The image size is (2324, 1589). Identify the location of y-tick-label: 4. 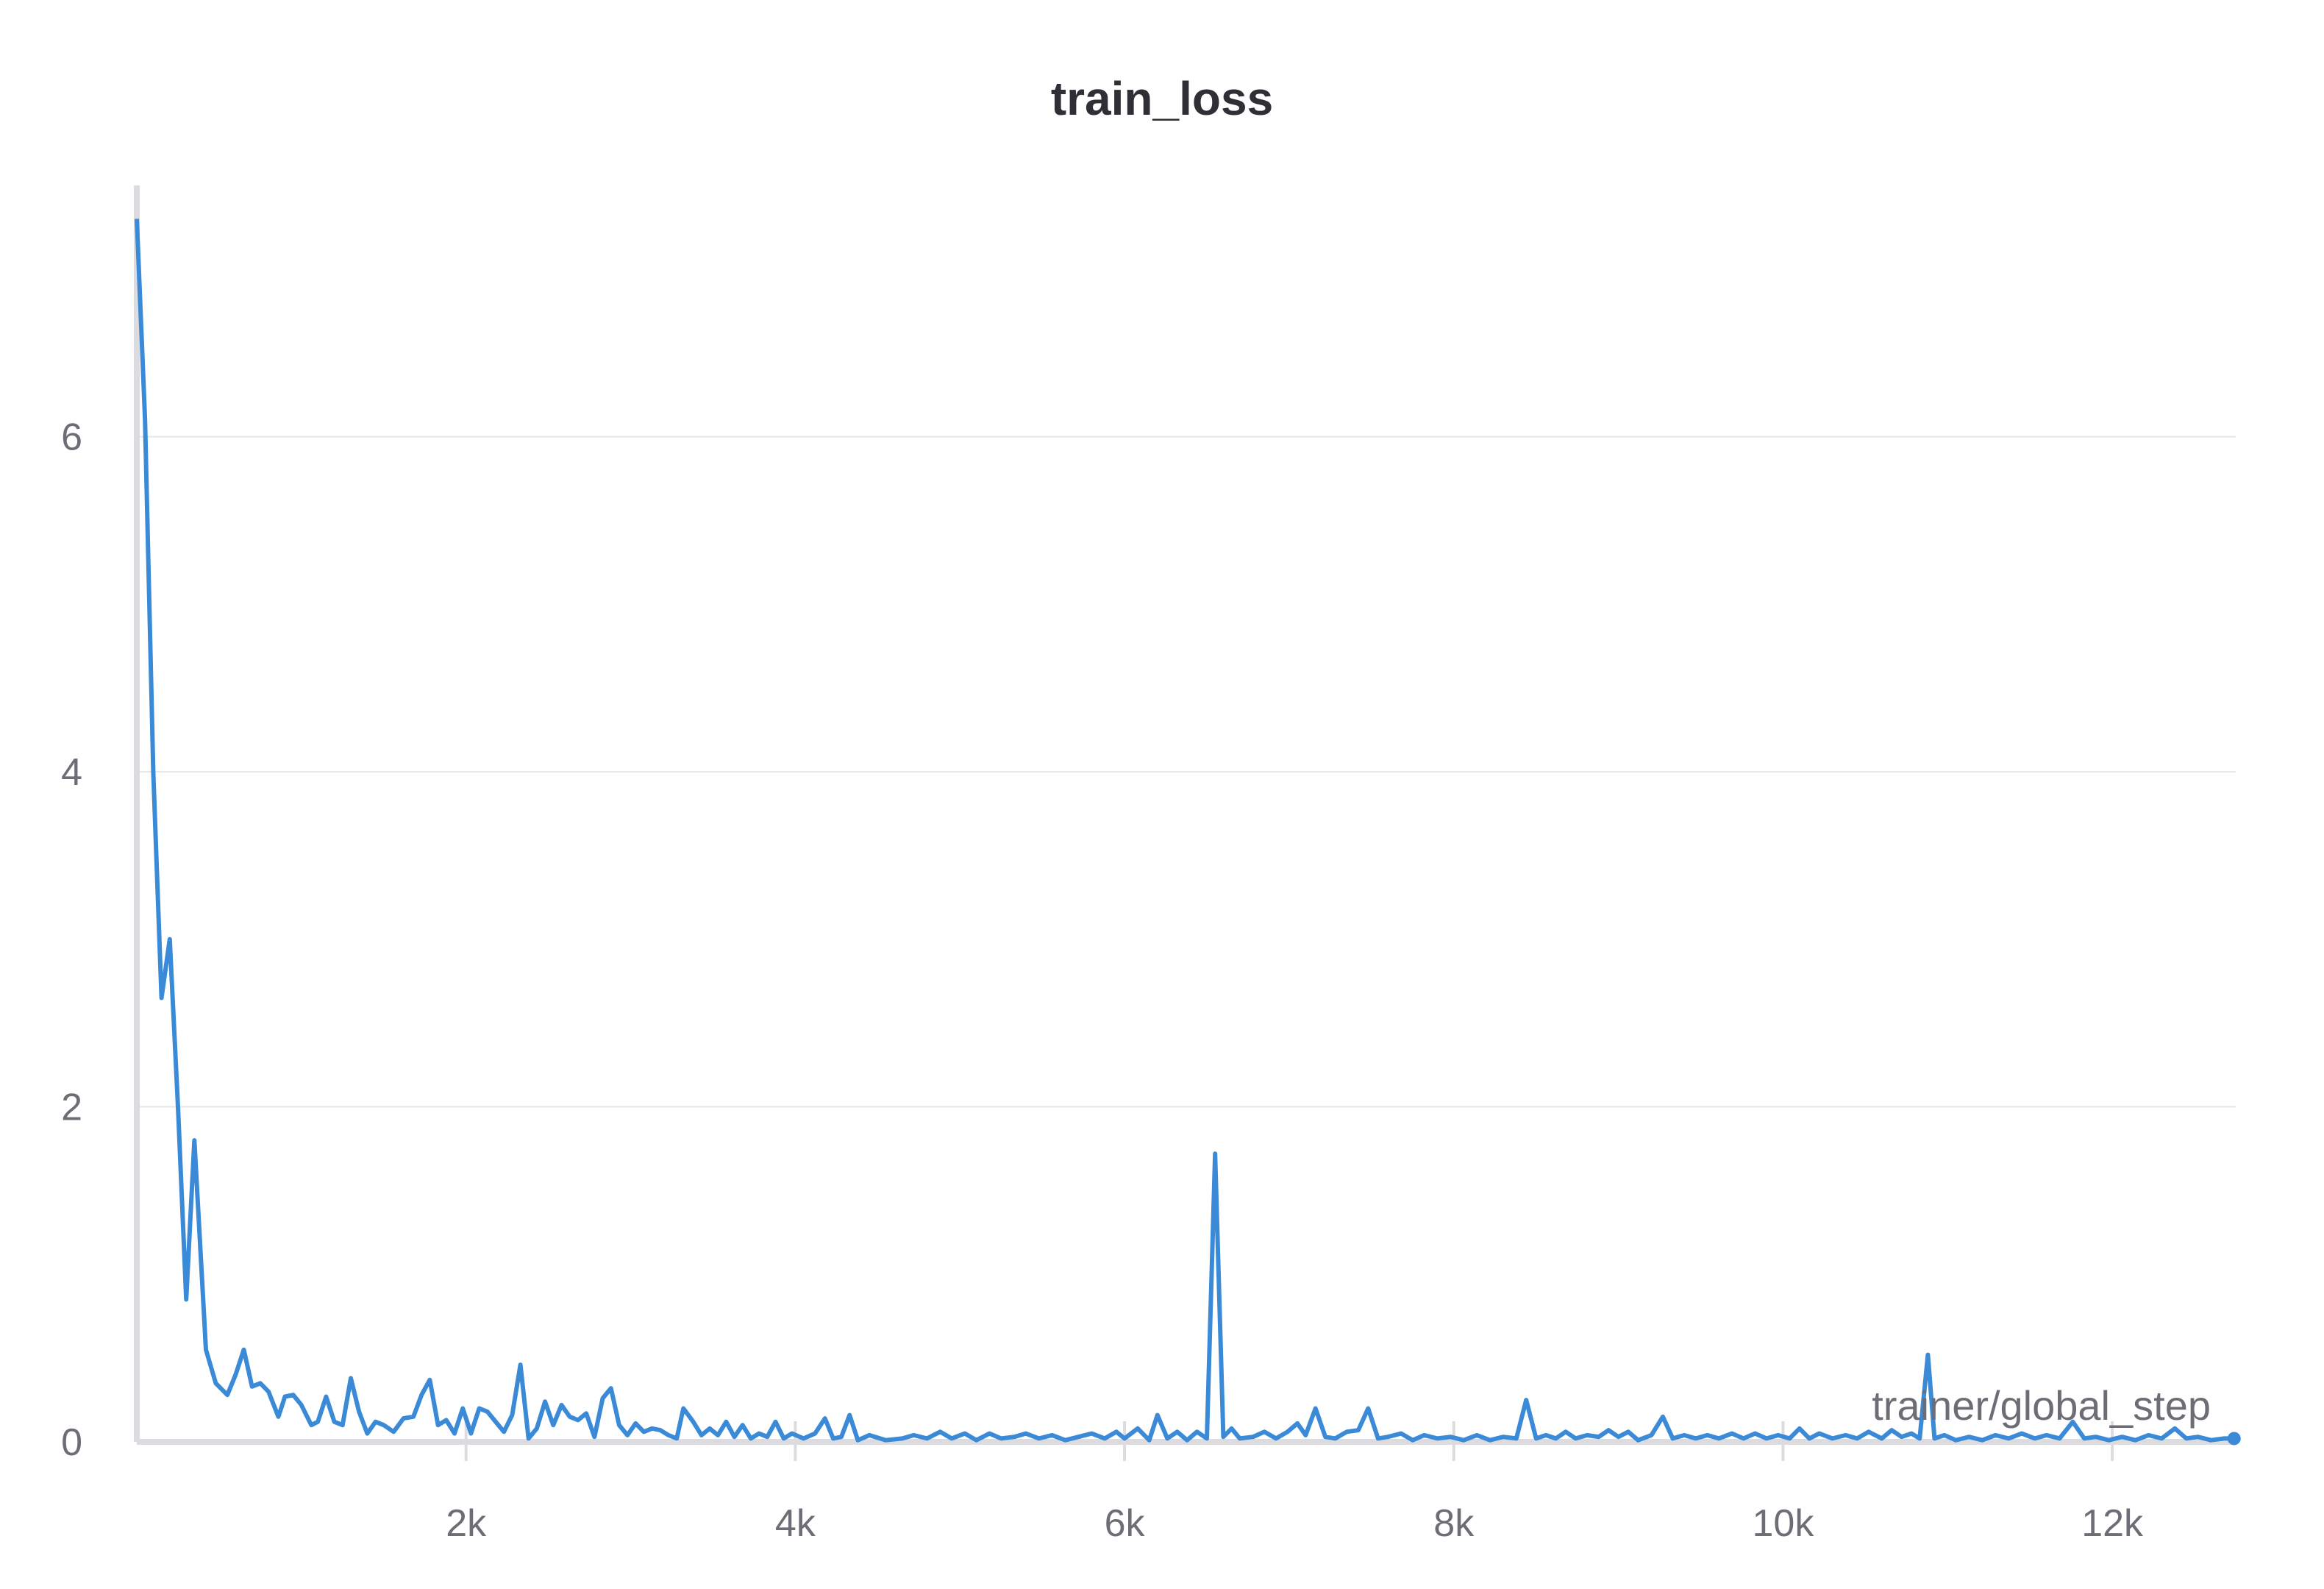
(71, 772).